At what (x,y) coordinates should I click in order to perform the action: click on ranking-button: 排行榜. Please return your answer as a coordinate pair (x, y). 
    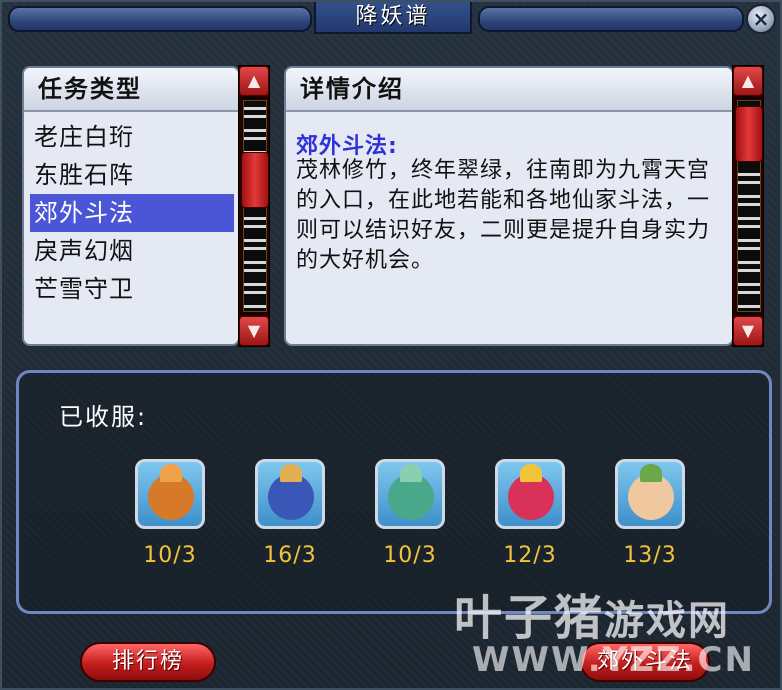
    Looking at the image, I should click on (148, 662).